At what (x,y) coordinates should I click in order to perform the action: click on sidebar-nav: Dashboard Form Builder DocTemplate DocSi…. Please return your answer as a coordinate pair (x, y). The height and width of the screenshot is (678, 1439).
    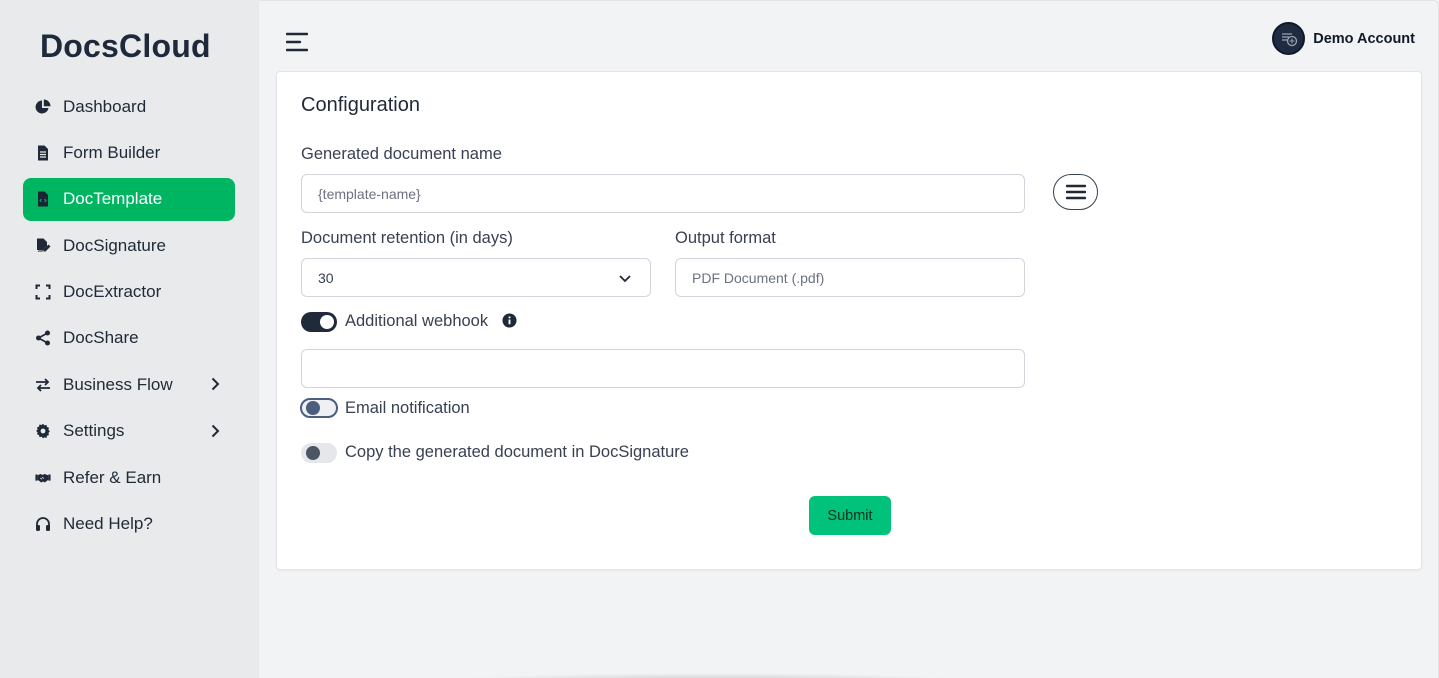
    Looking at the image, I should click on (129, 317).